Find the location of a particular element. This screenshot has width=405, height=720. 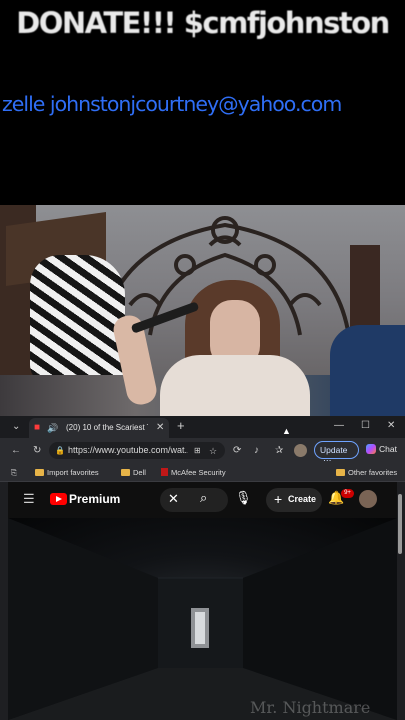

tab-actions-chevron-icon: ⌄ is located at coordinates (16, 427).